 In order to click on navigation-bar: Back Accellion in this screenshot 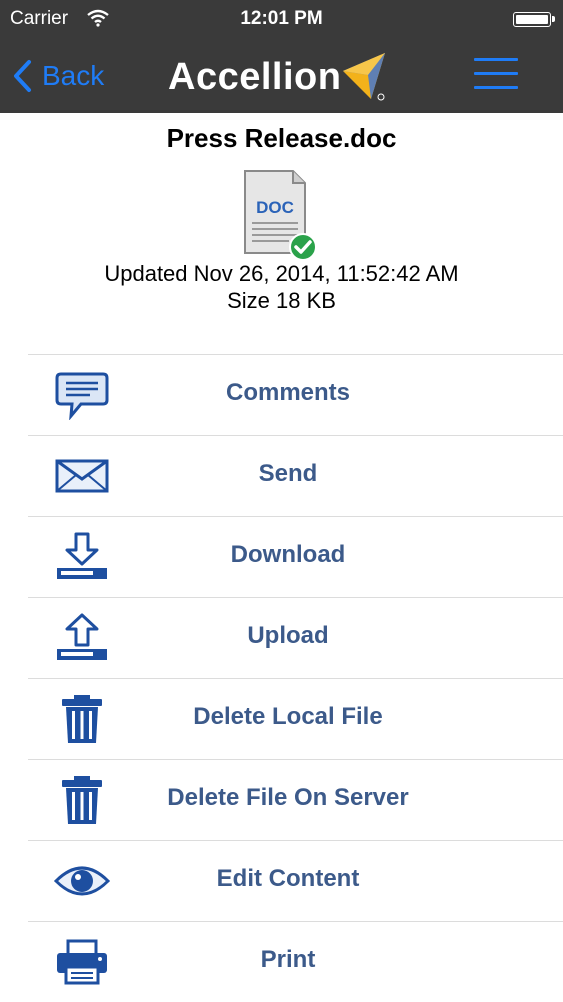, I will do `click(281, 76)`.